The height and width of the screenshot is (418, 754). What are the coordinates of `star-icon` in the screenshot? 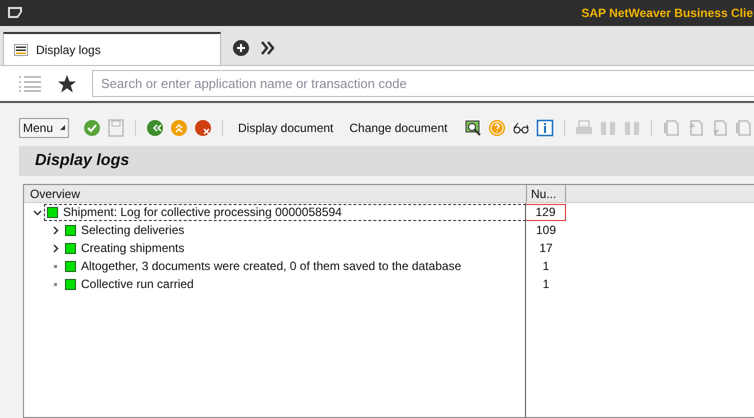 It's located at (67, 84).